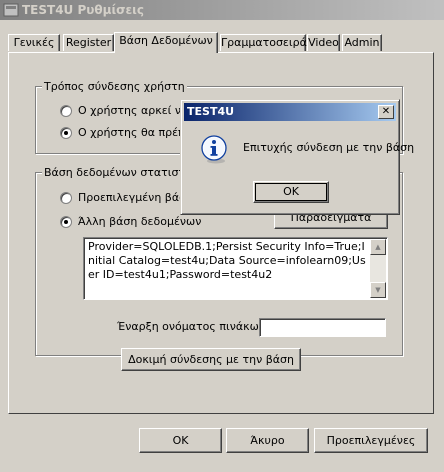 This screenshot has width=444, height=472. I want to click on tab-font: Γραμματοσειρά, so click(263, 42).